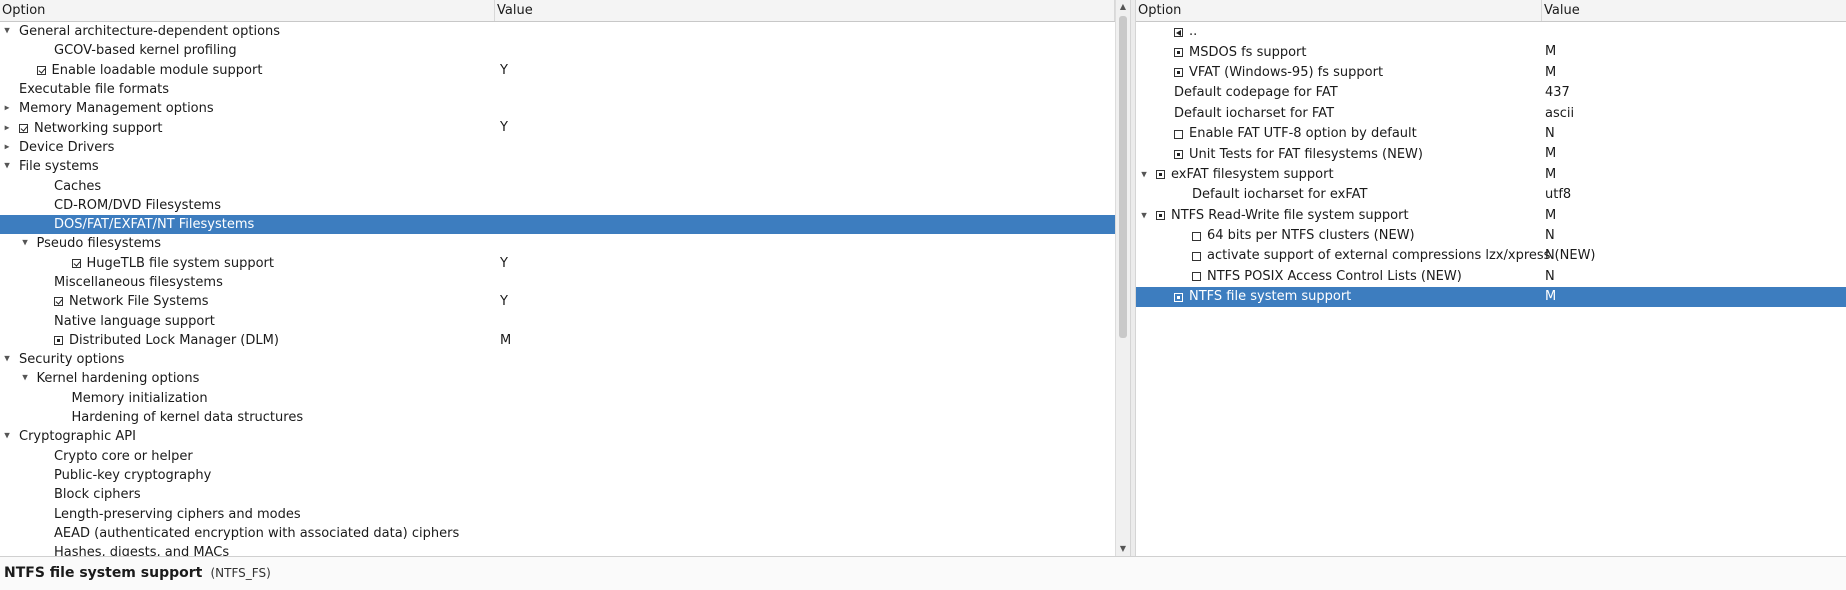  I want to click on tree-row: Block ciphers, so click(557, 494).